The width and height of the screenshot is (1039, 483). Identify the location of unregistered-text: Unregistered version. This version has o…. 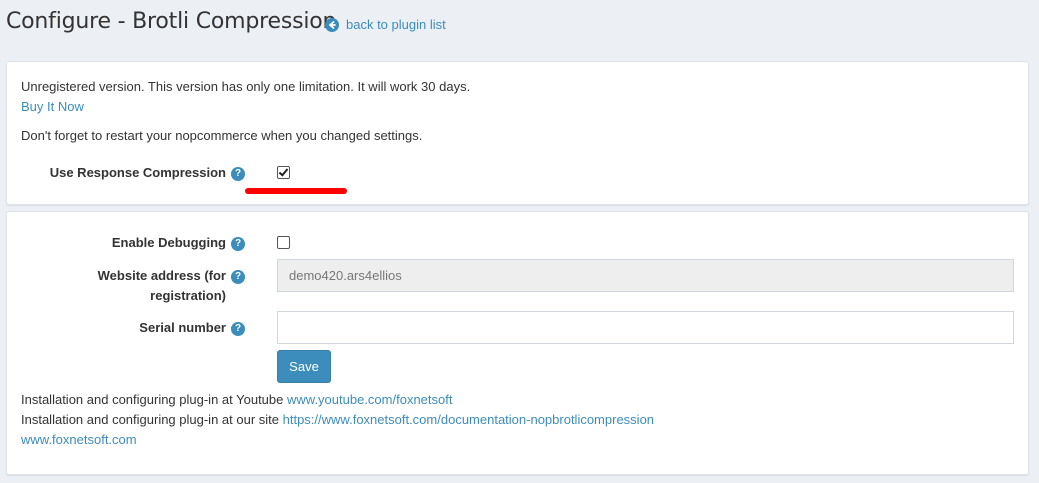
(246, 86).